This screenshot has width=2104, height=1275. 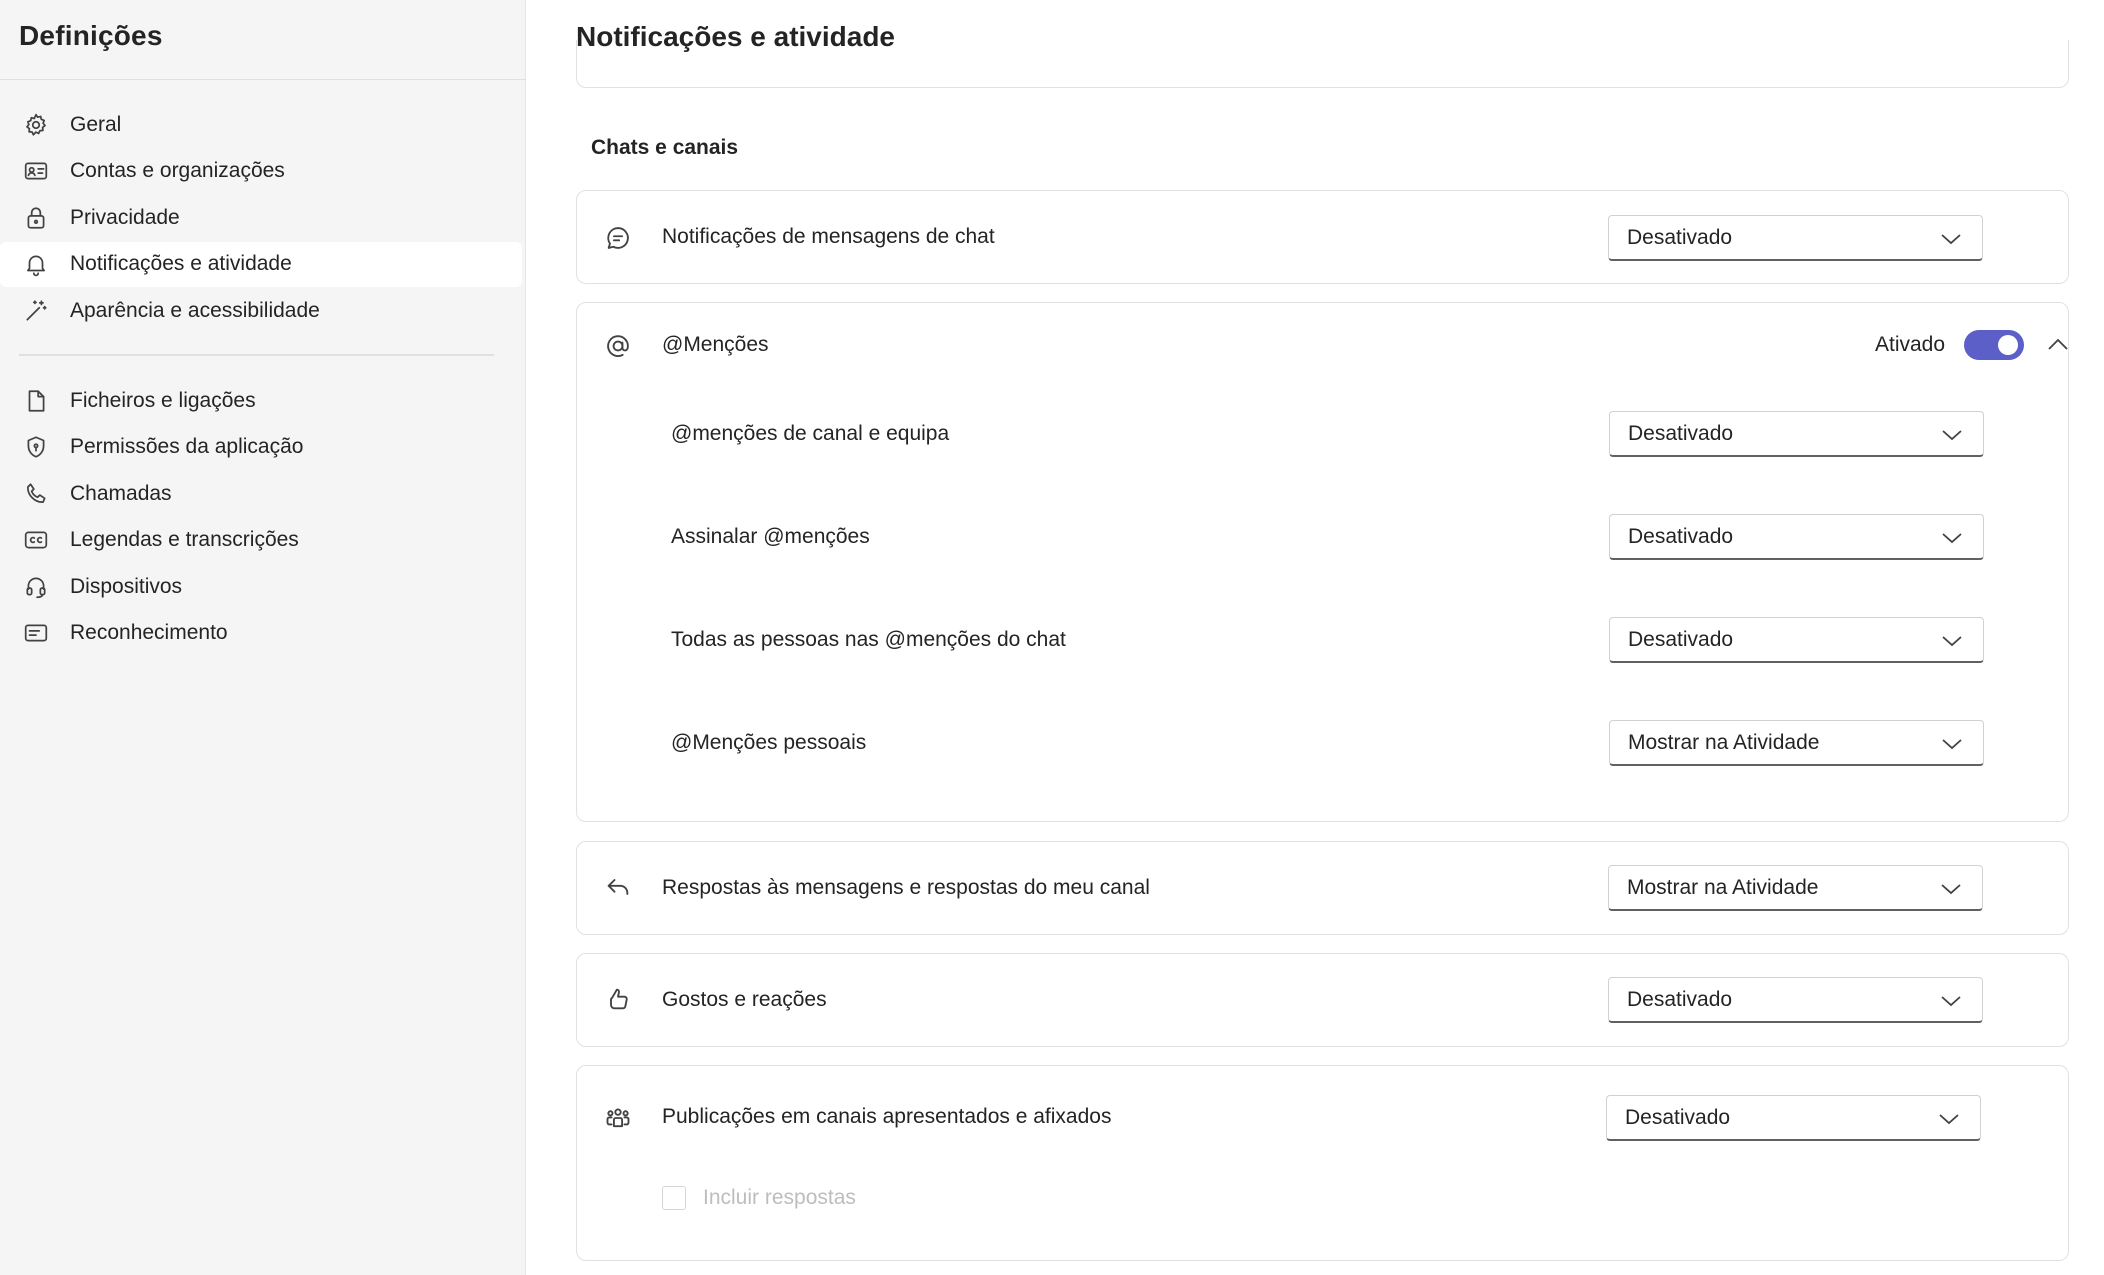 What do you see at coordinates (1322, 346) in the screenshot?
I see `mentions-header-row: @Menções Ativado` at bounding box center [1322, 346].